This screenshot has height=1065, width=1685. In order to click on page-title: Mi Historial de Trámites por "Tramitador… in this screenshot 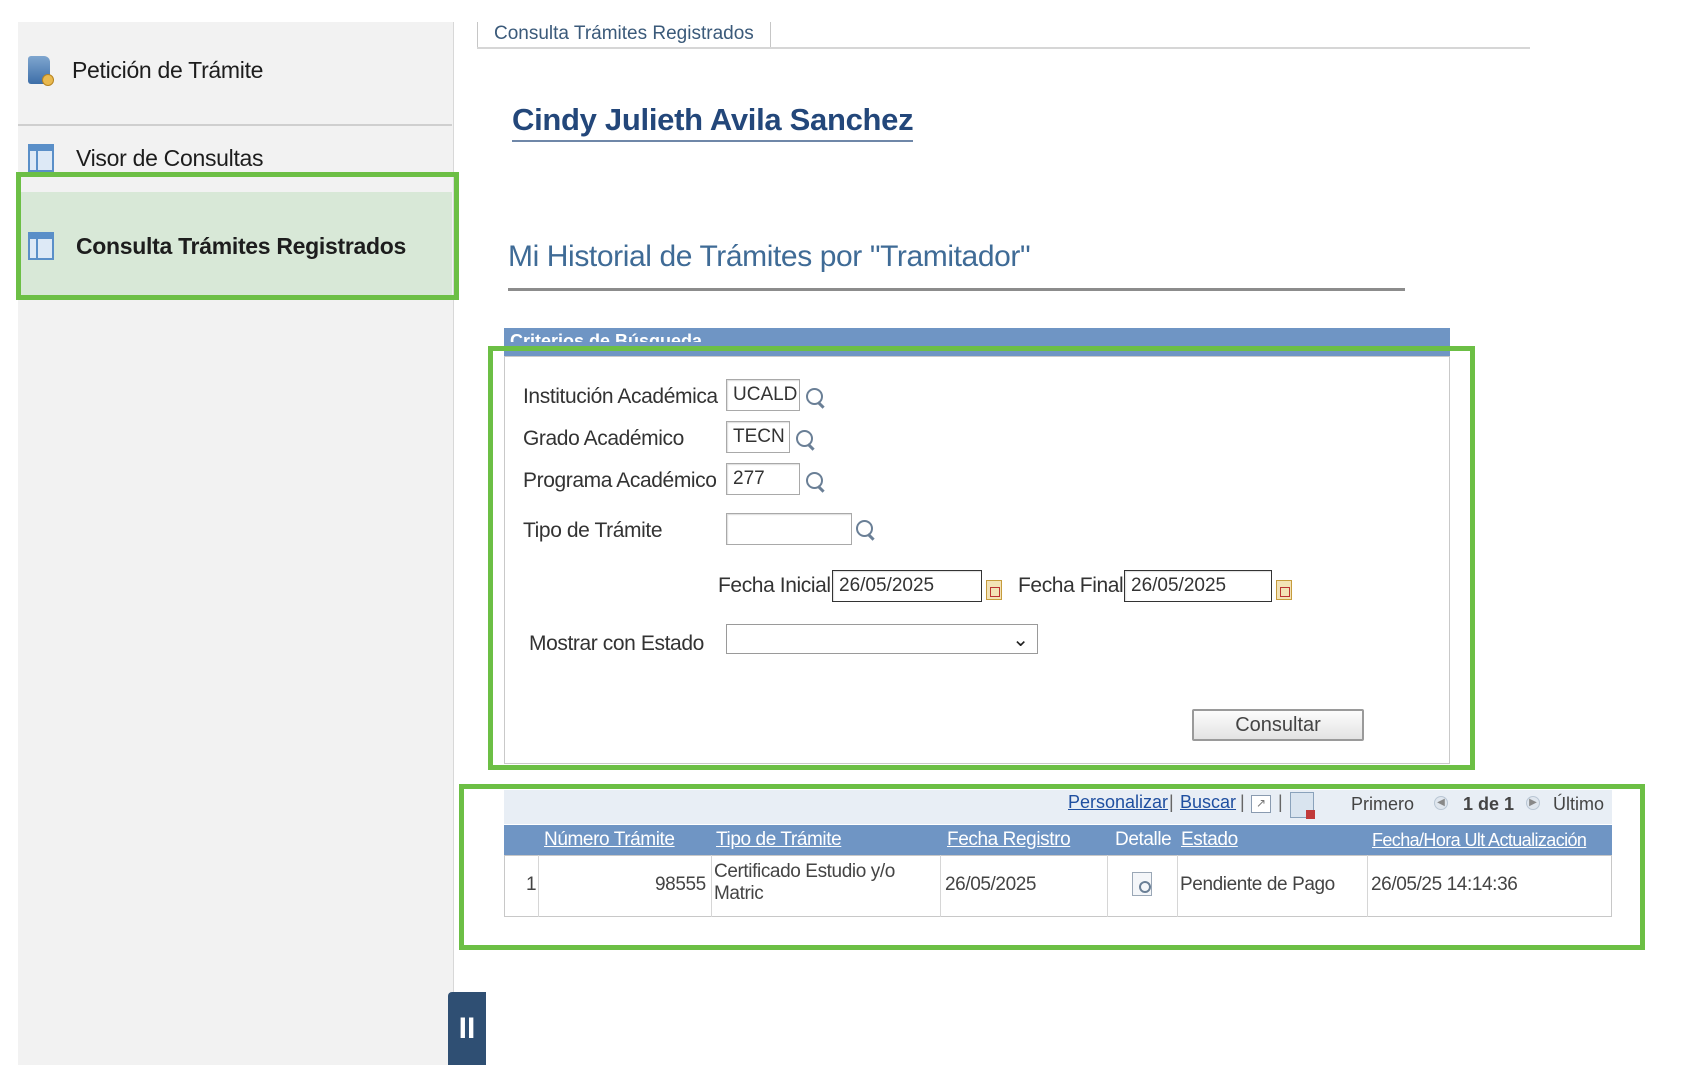, I will do `click(769, 256)`.